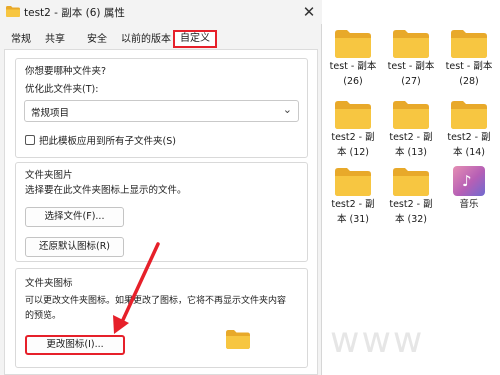  I want to click on desktop-folder: test2 - 副 本 (32), so click(411, 197).